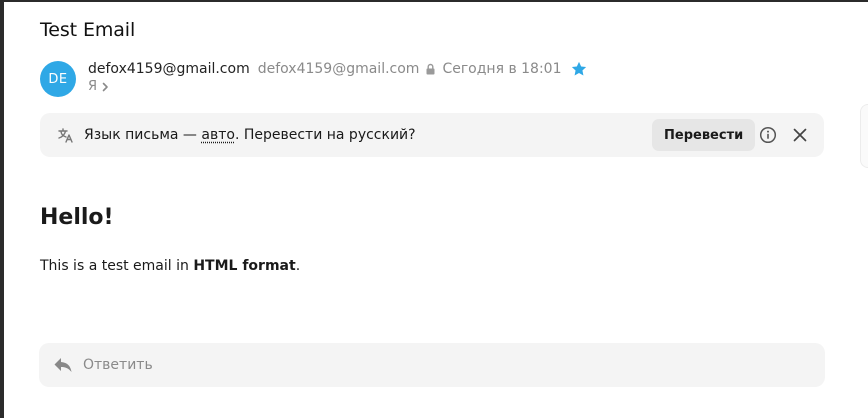 This screenshot has height=418, width=868. Describe the element at coordinates (430, 69) in the screenshot. I see `lock-icon` at that location.